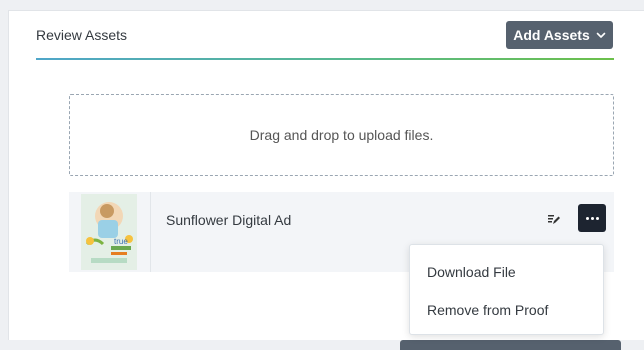 This screenshot has width=644, height=350. I want to click on dropzone-text: Drag and drop to upload files., so click(341, 135).